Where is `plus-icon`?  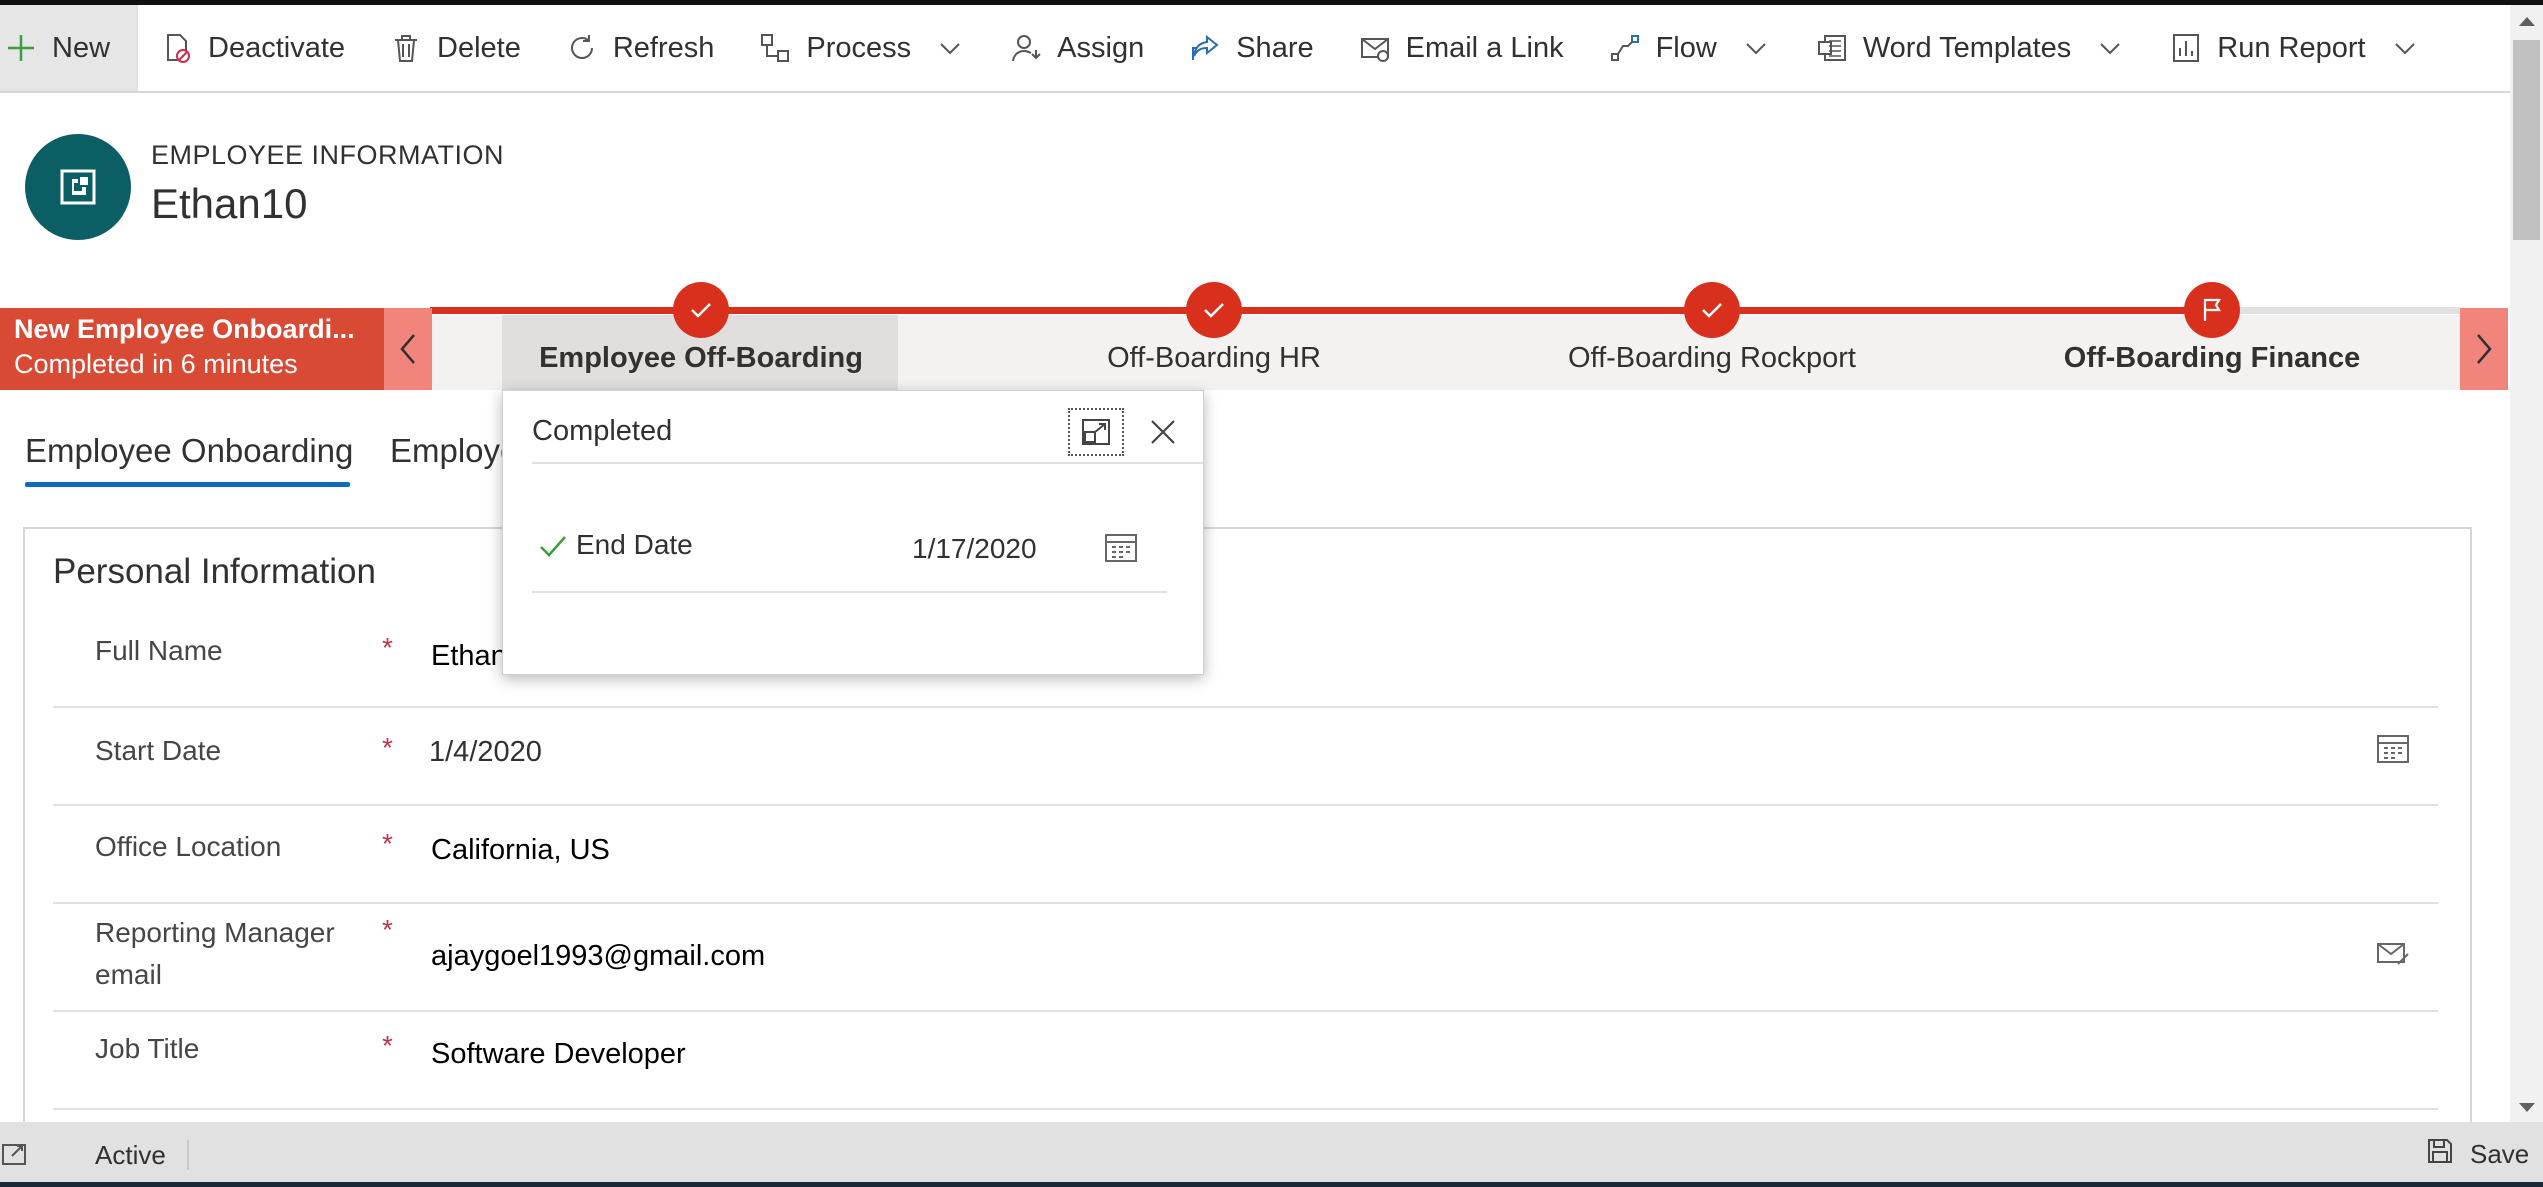 plus-icon is located at coordinates (21, 48).